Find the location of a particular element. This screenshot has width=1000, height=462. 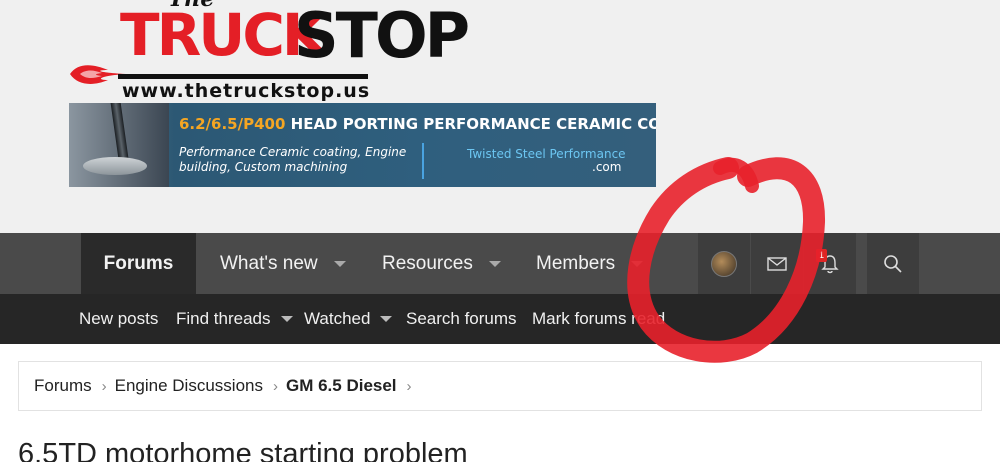

subnav-mark-forums-read: Mark forums read is located at coordinates (598, 319).